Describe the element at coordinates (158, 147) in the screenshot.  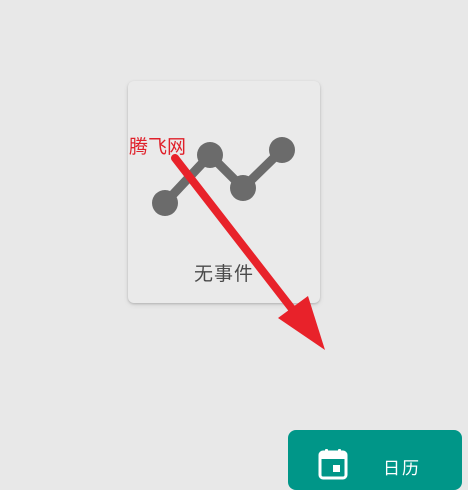
I see `watermark-text: 腾飞网` at that location.